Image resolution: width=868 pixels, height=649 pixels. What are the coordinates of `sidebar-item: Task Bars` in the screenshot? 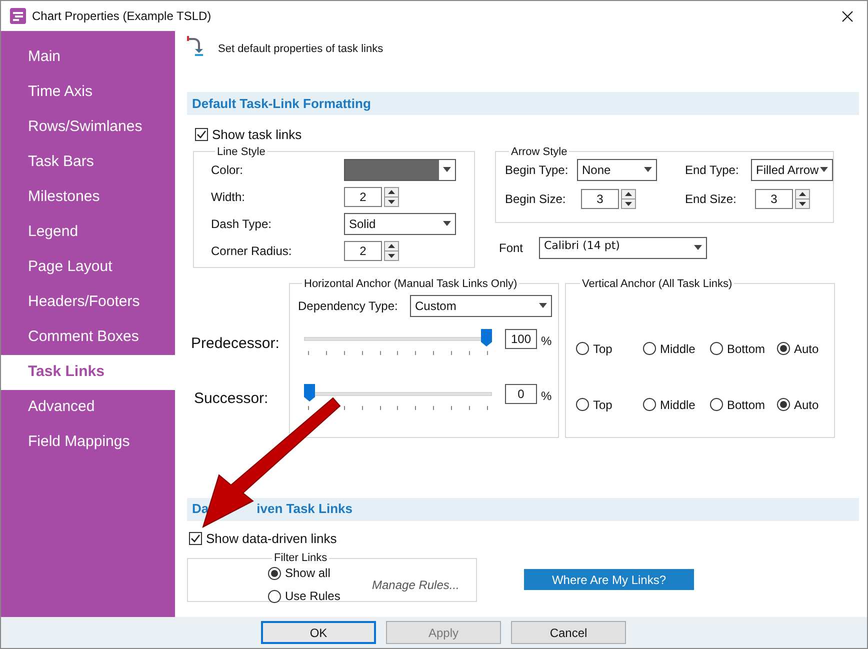 It's located at (88, 162).